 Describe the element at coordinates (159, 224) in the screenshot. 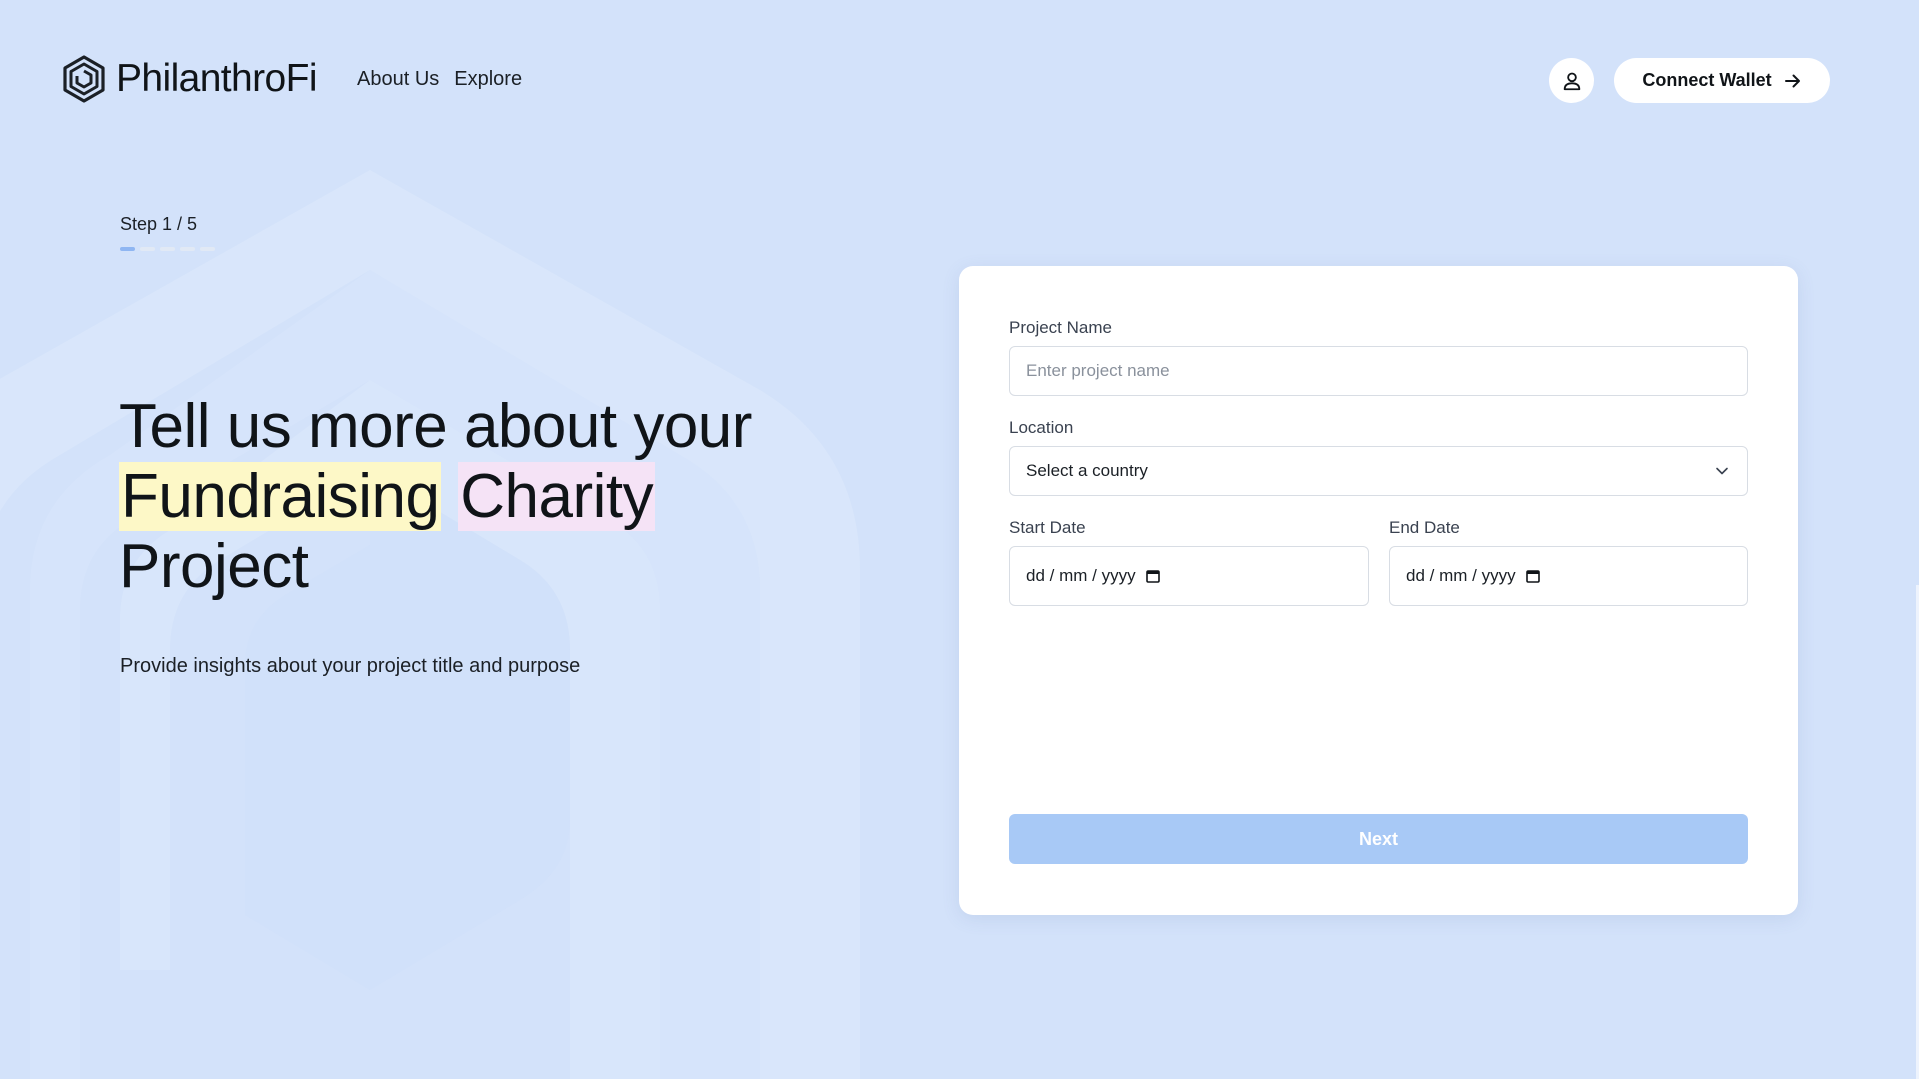

I see `step-indicator-label: Step 1 / 5` at that location.